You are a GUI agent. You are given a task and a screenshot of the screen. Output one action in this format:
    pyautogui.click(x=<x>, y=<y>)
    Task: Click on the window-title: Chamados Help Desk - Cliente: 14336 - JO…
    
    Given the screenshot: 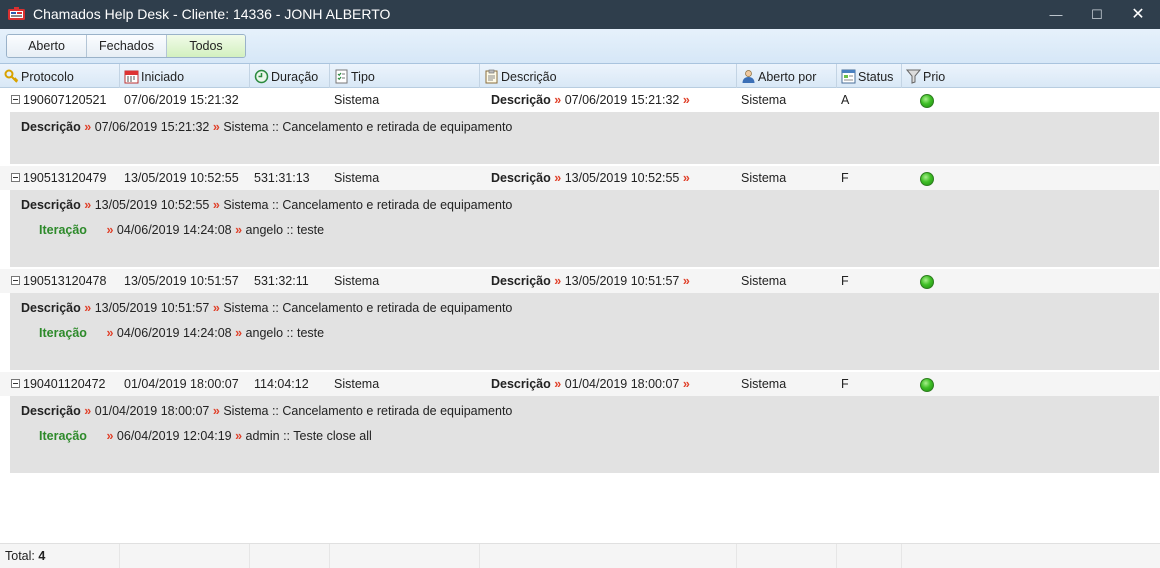 What is the action you would take?
    pyautogui.click(x=212, y=14)
    